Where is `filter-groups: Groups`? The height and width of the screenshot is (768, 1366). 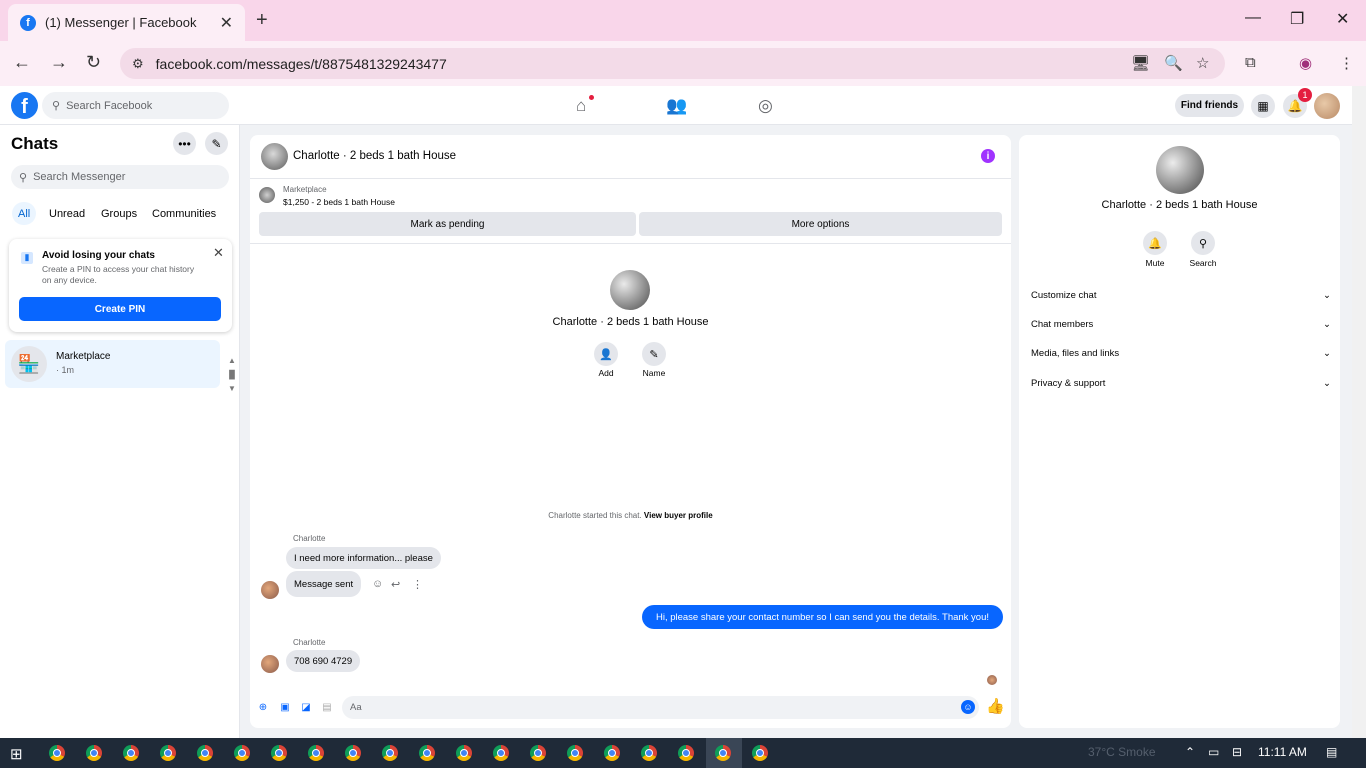 filter-groups: Groups is located at coordinates (119, 213).